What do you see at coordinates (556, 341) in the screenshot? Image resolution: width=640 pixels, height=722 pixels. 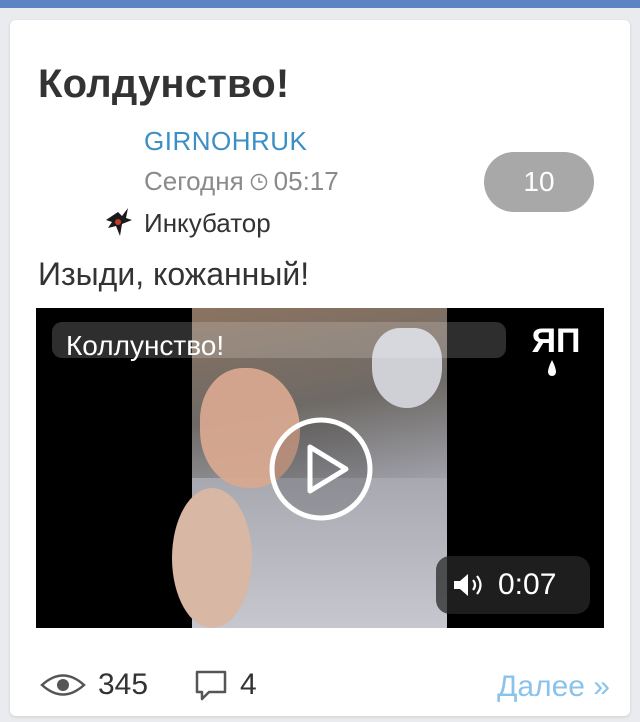 I see `svg-text: ЯП` at bounding box center [556, 341].